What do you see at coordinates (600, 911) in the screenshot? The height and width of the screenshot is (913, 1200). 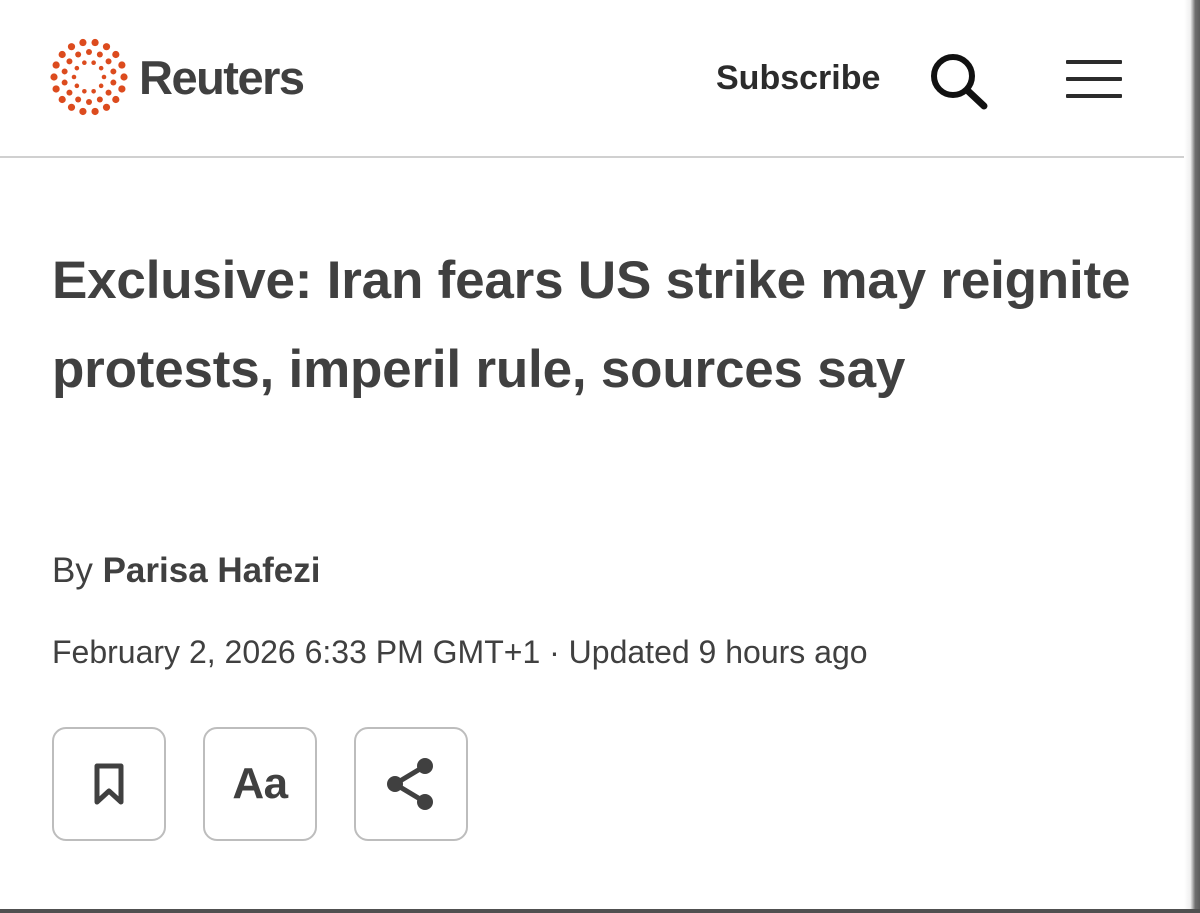 I see `screen-bottom-edge` at bounding box center [600, 911].